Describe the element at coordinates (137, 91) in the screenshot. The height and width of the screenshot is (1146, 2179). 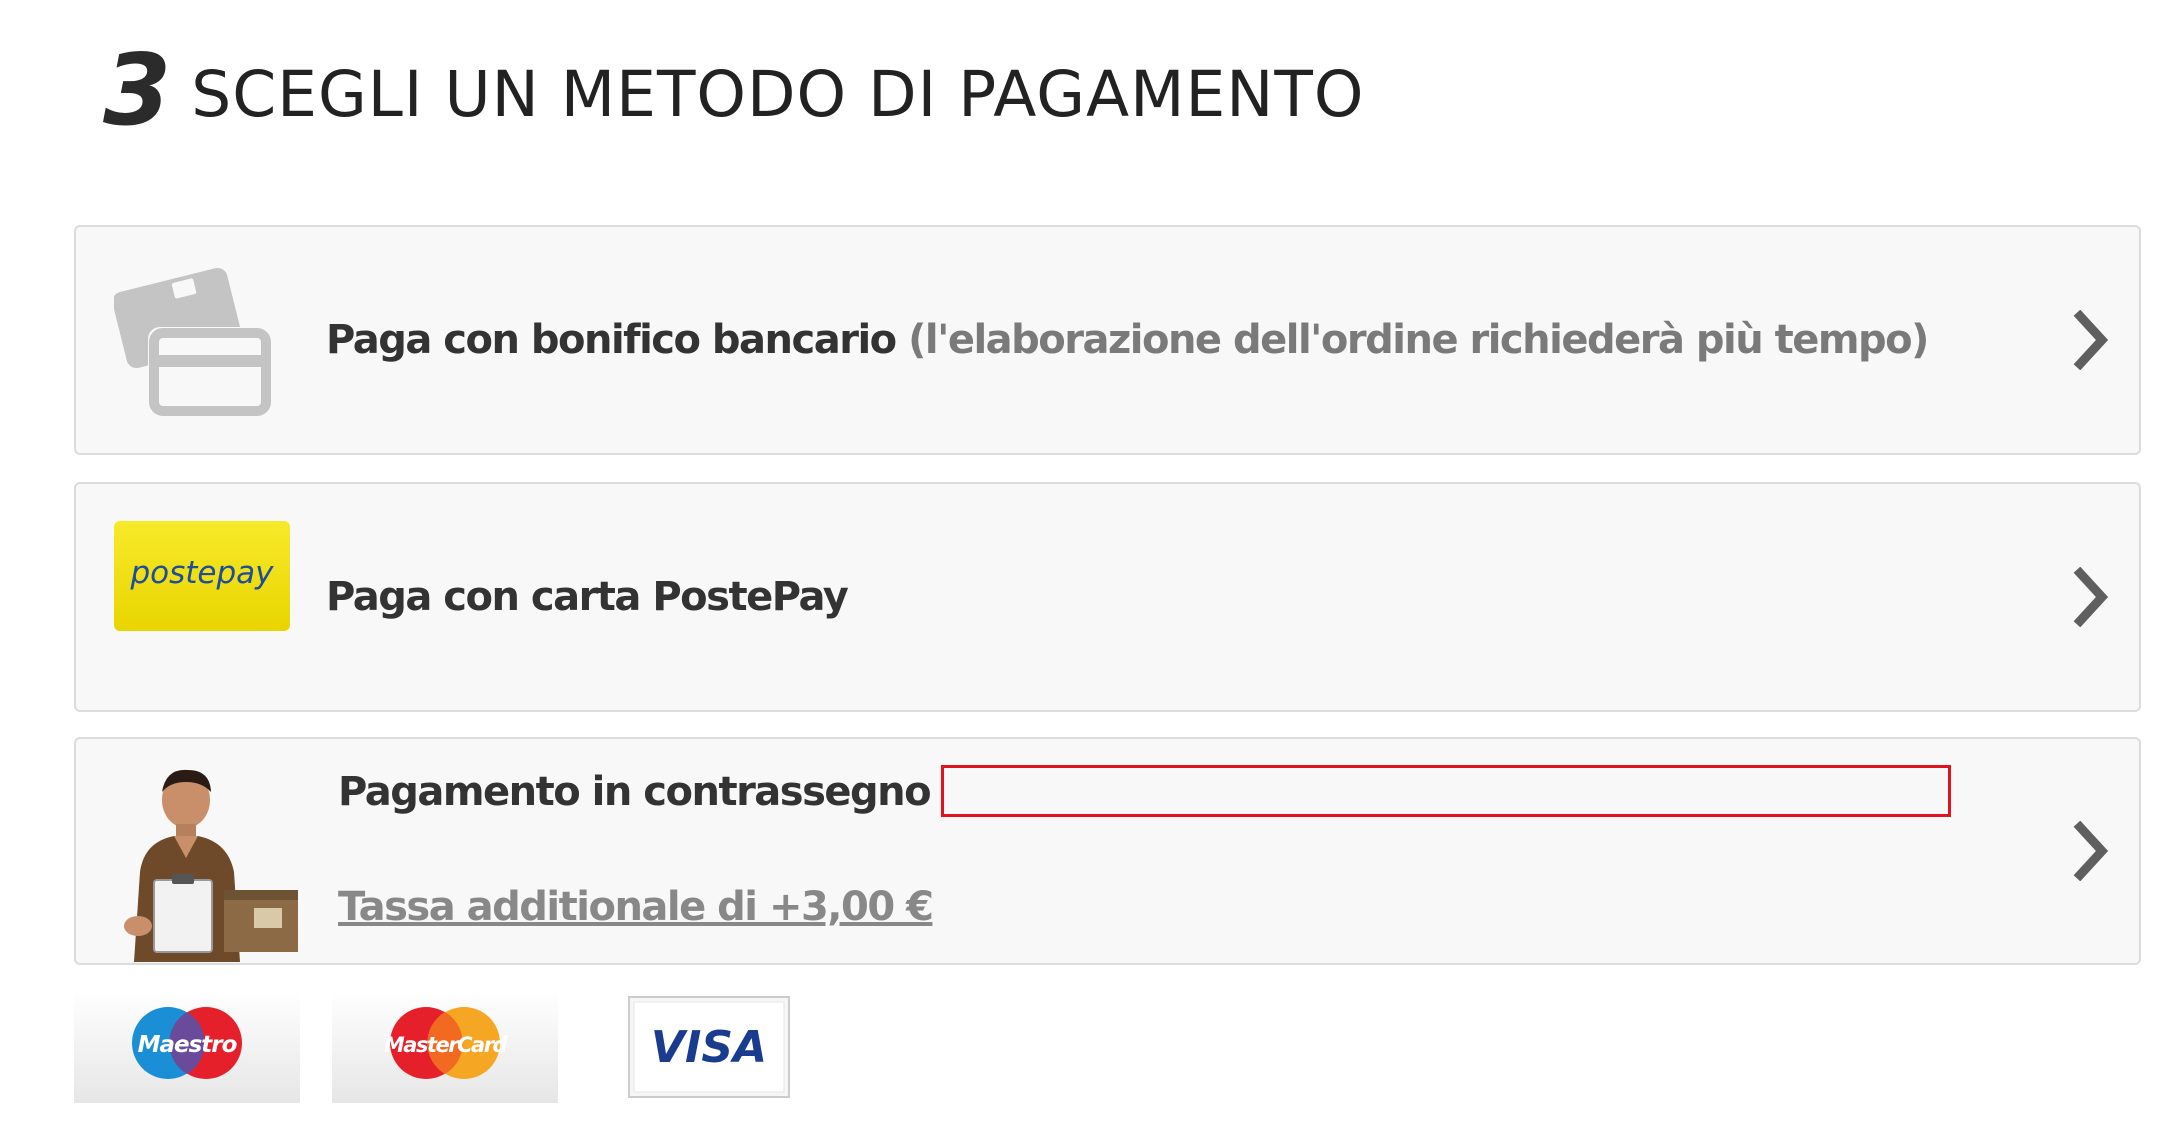
I see `step-number: 3` at that location.